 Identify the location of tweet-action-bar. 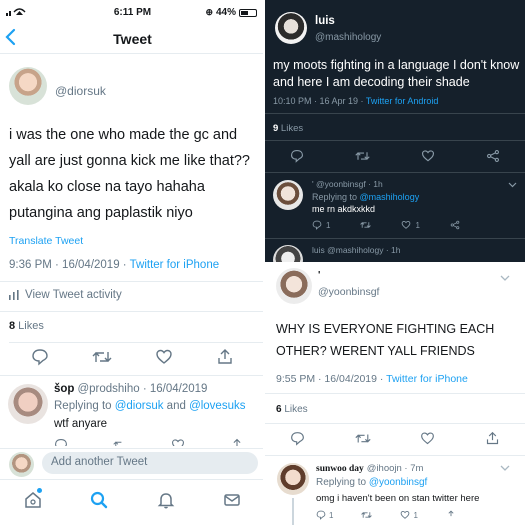
(395, 157).